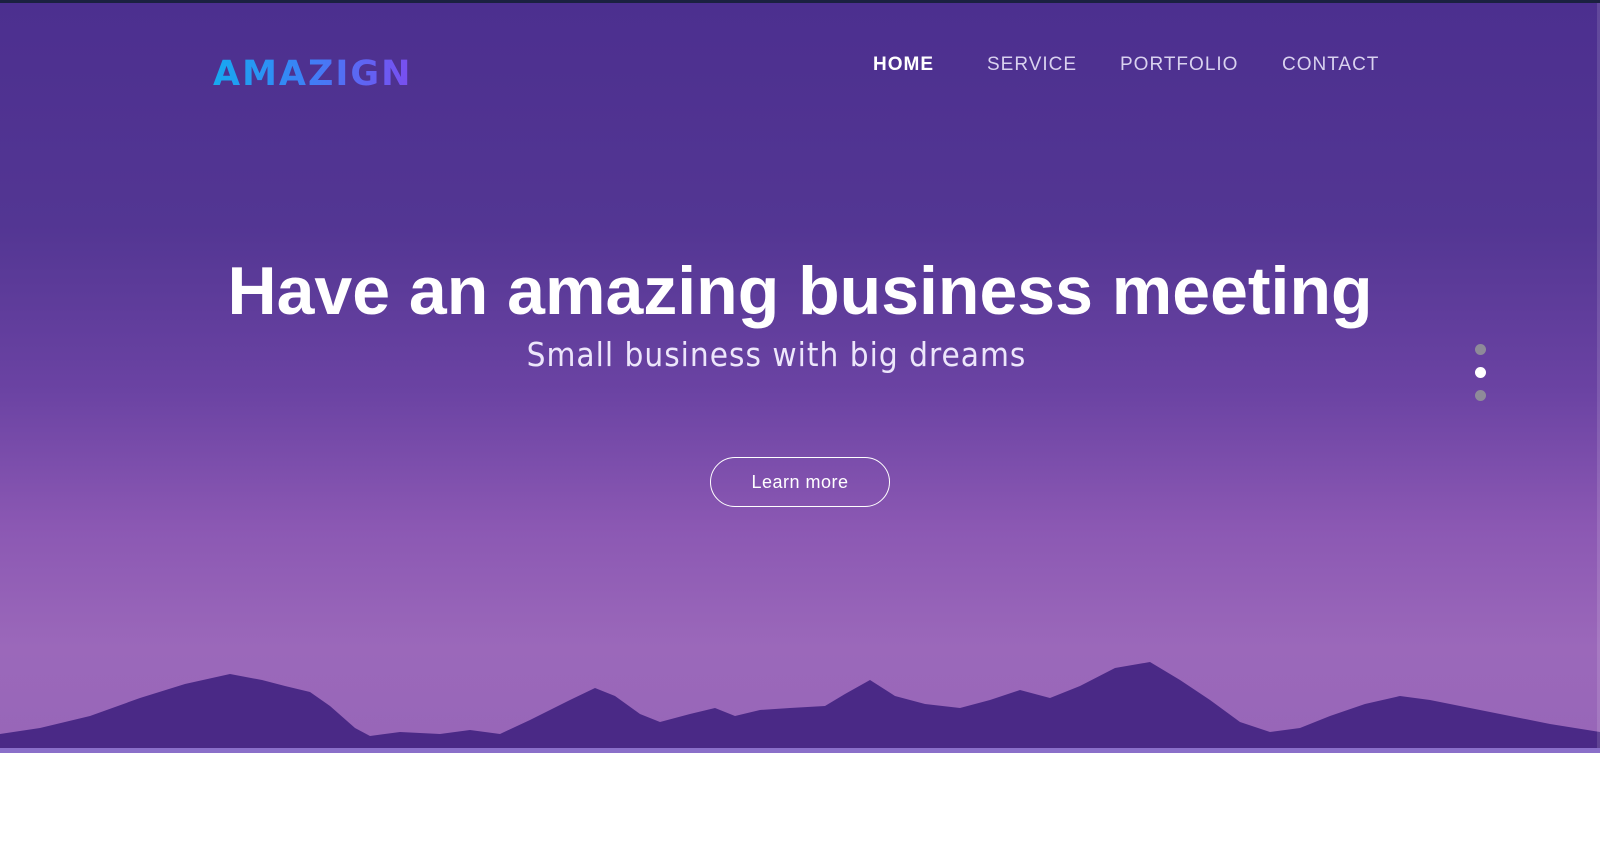 The width and height of the screenshot is (1600, 865). I want to click on slider-pagination, so click(1482, 378).